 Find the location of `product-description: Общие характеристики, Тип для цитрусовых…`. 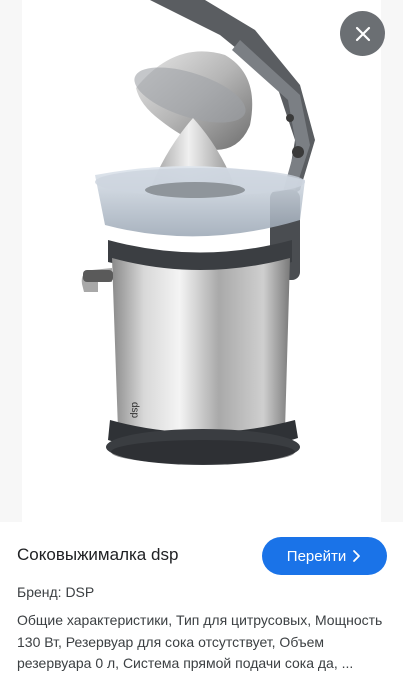

product-description: Общие характеристики, Тип для цитрусовых… is located at coordinates (200, 641).